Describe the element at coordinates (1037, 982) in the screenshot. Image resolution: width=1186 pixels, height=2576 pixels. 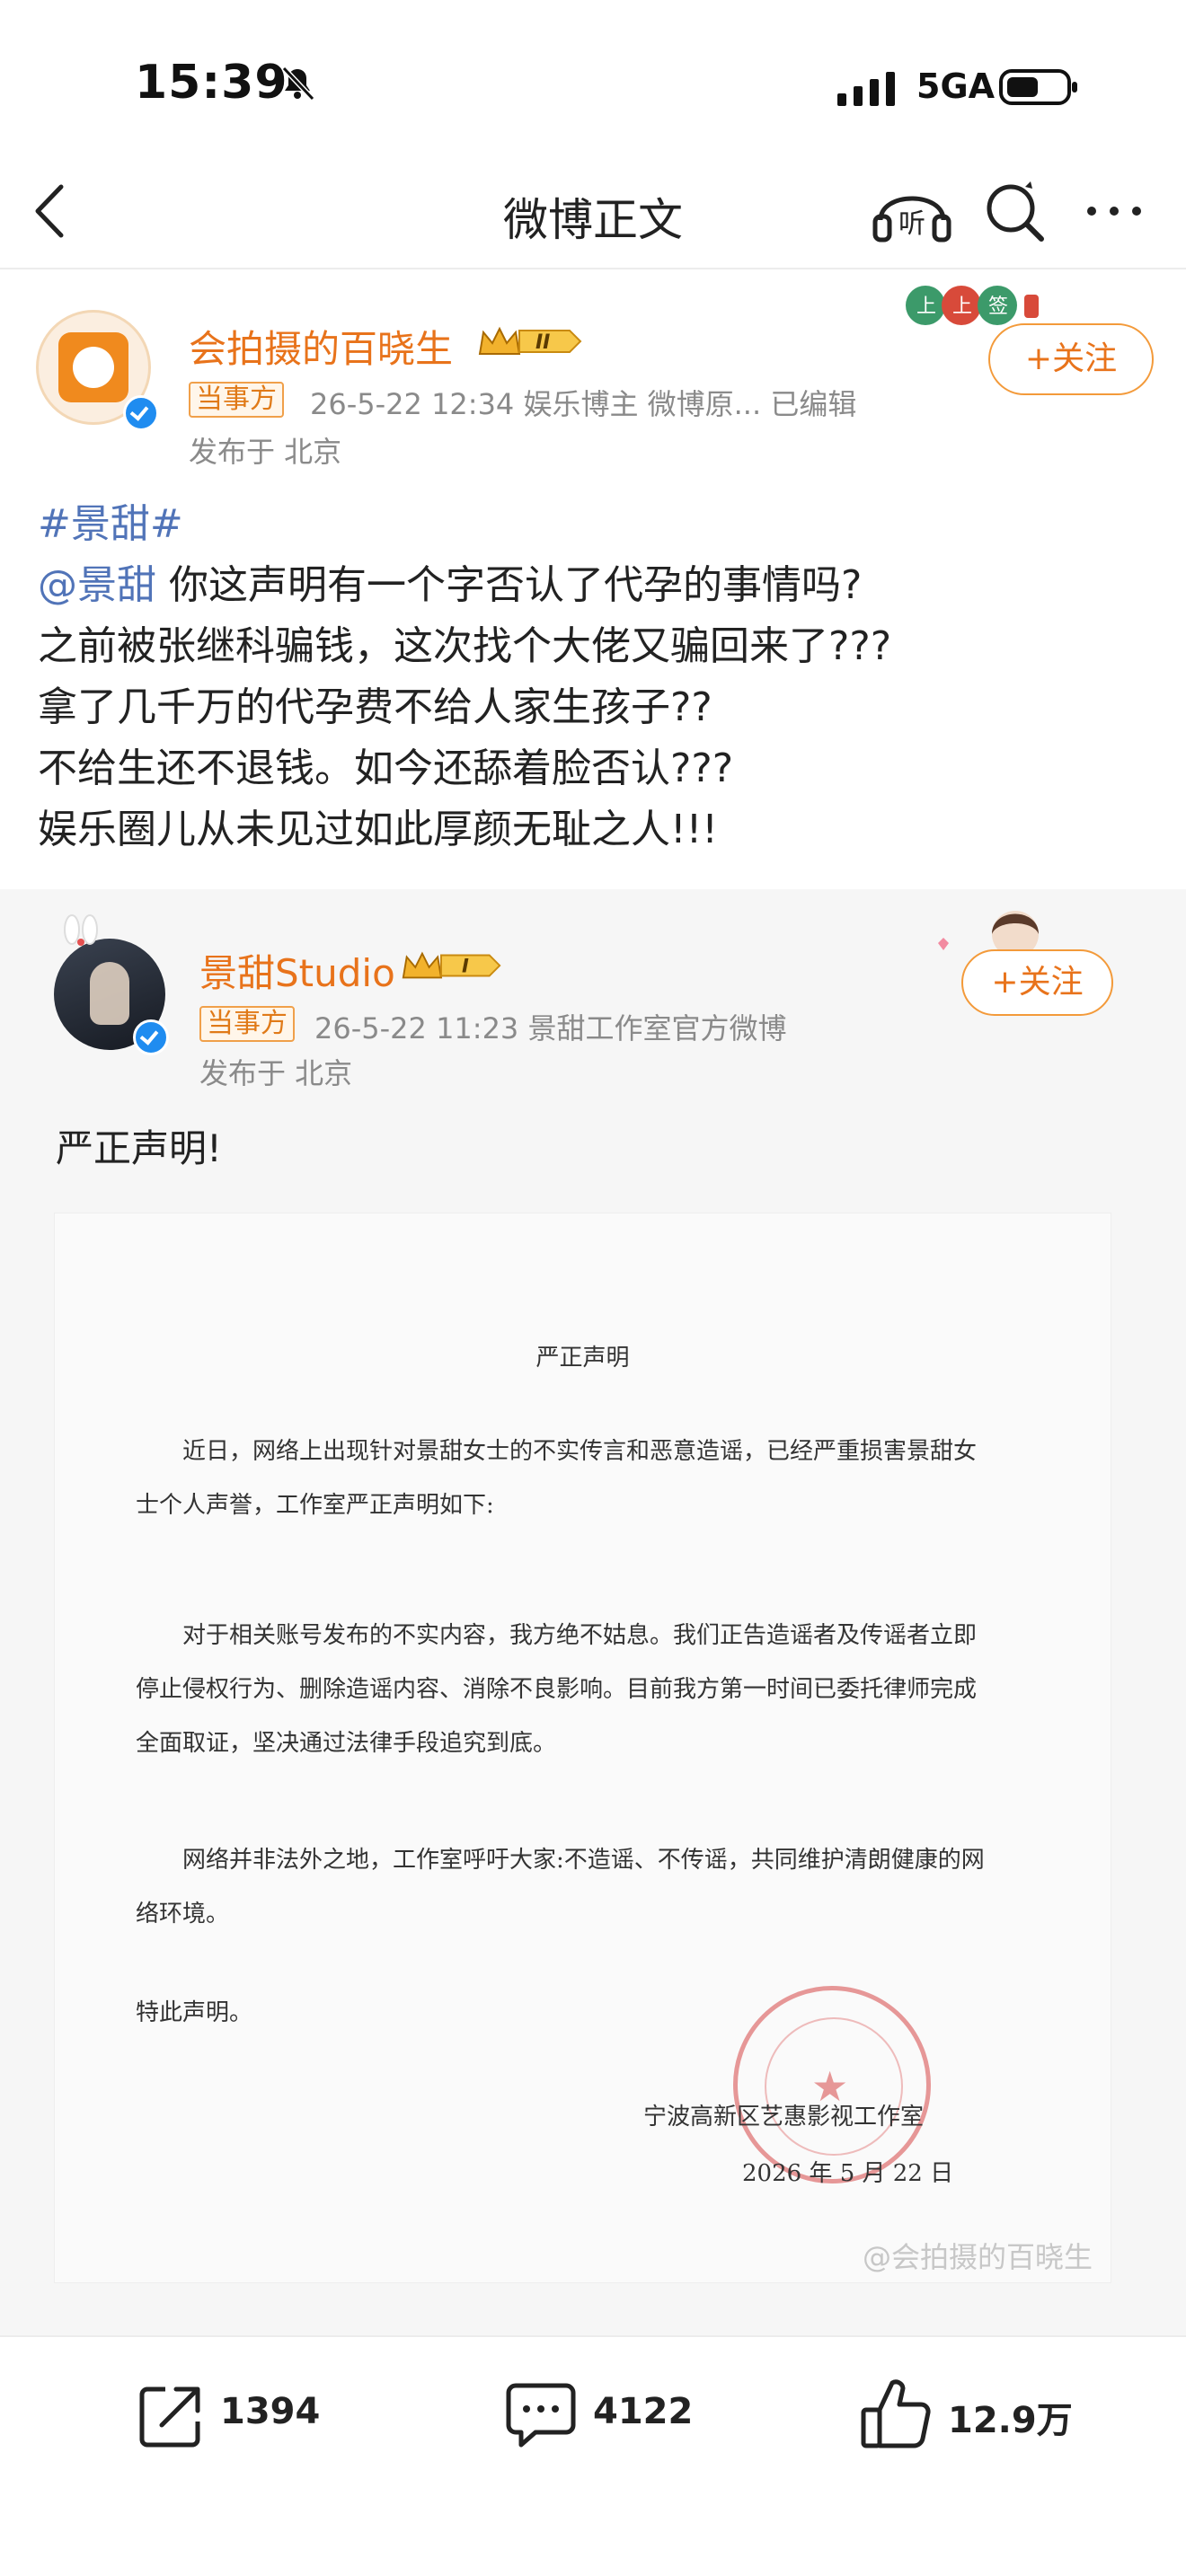
I see `repost-follow-button: +关注` at that location.